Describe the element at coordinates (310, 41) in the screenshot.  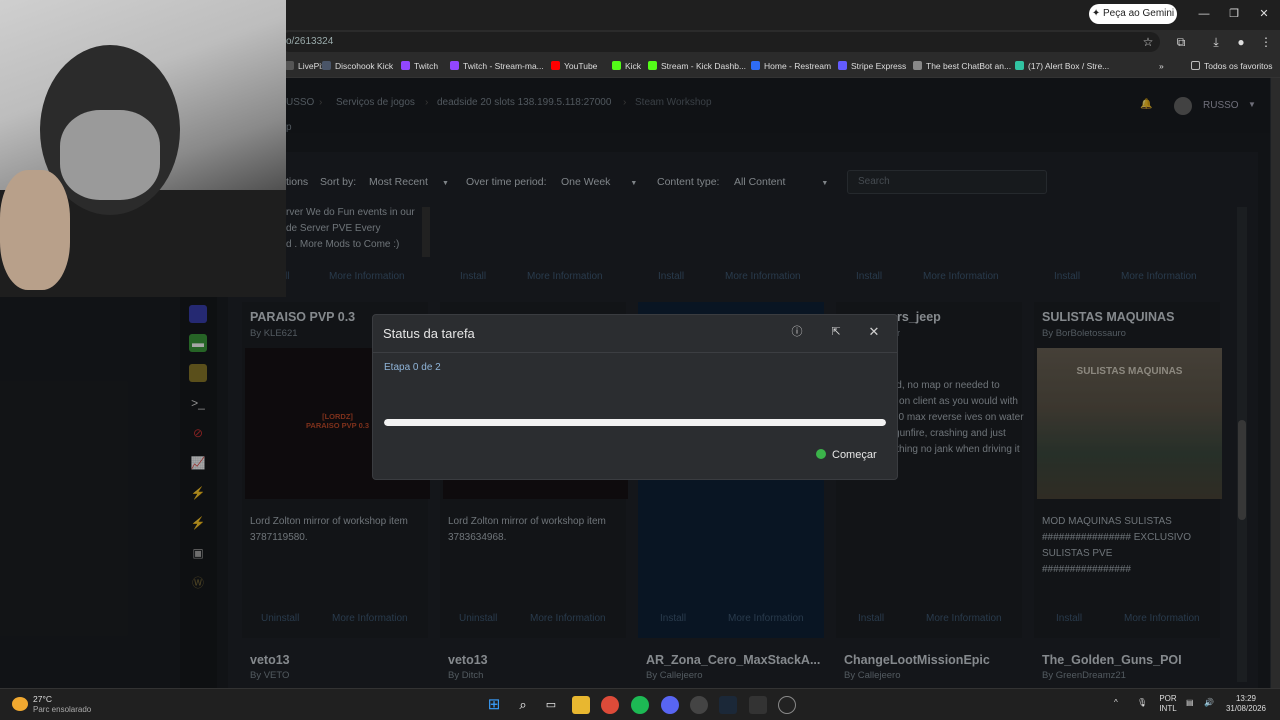
I see `address-text: o/2613324` at that location.